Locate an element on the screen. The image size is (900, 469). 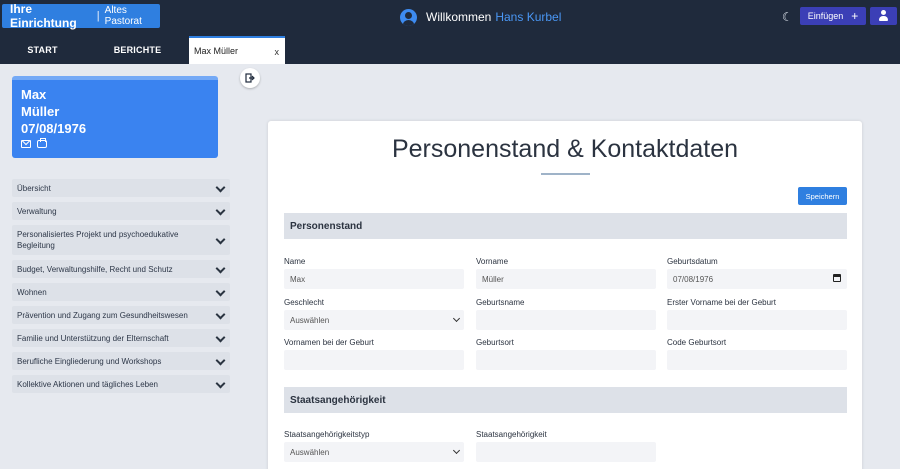
person-birth-date: 07/08/1976 is located at coordinates (54, 128).